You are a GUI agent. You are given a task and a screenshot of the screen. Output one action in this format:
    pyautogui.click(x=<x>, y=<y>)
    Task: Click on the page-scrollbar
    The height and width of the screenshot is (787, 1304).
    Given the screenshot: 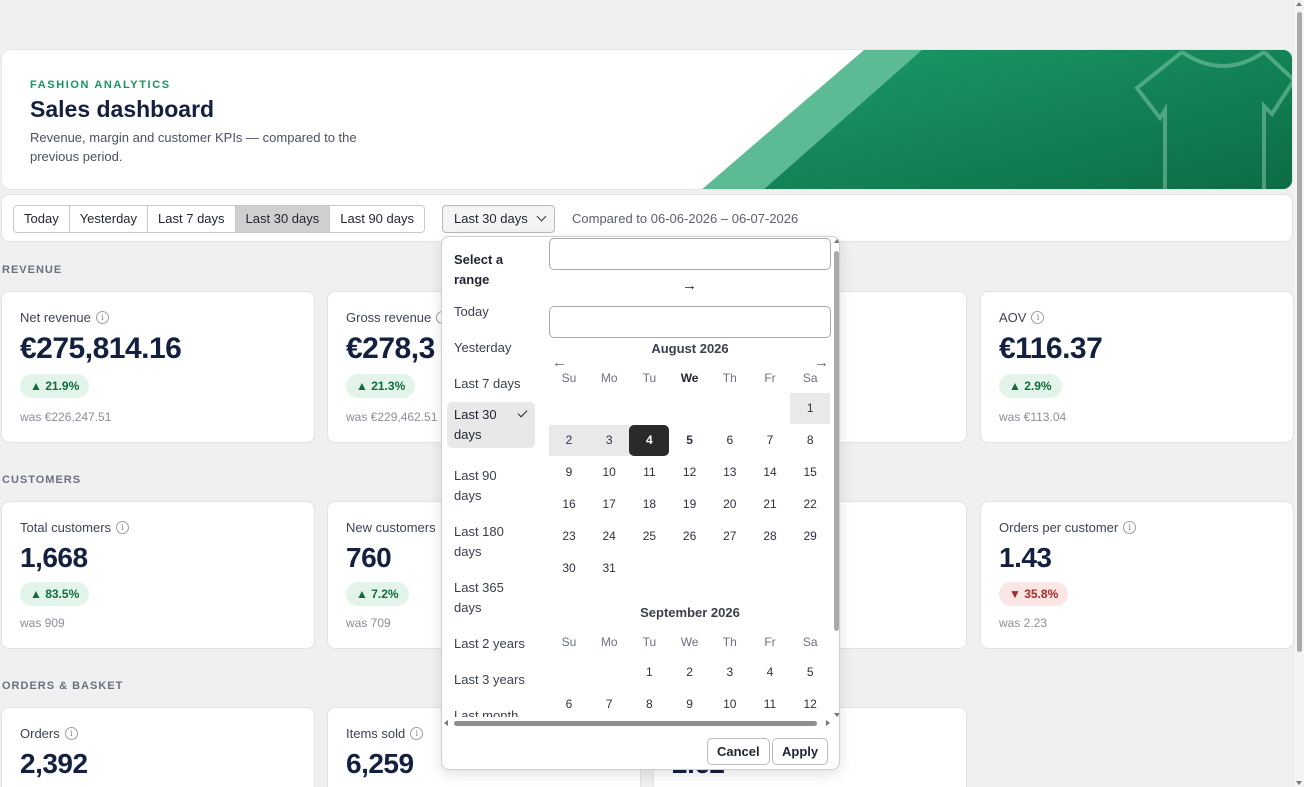 What is the action you would take?
    pyautogui.click(x=1299, y=393)
    